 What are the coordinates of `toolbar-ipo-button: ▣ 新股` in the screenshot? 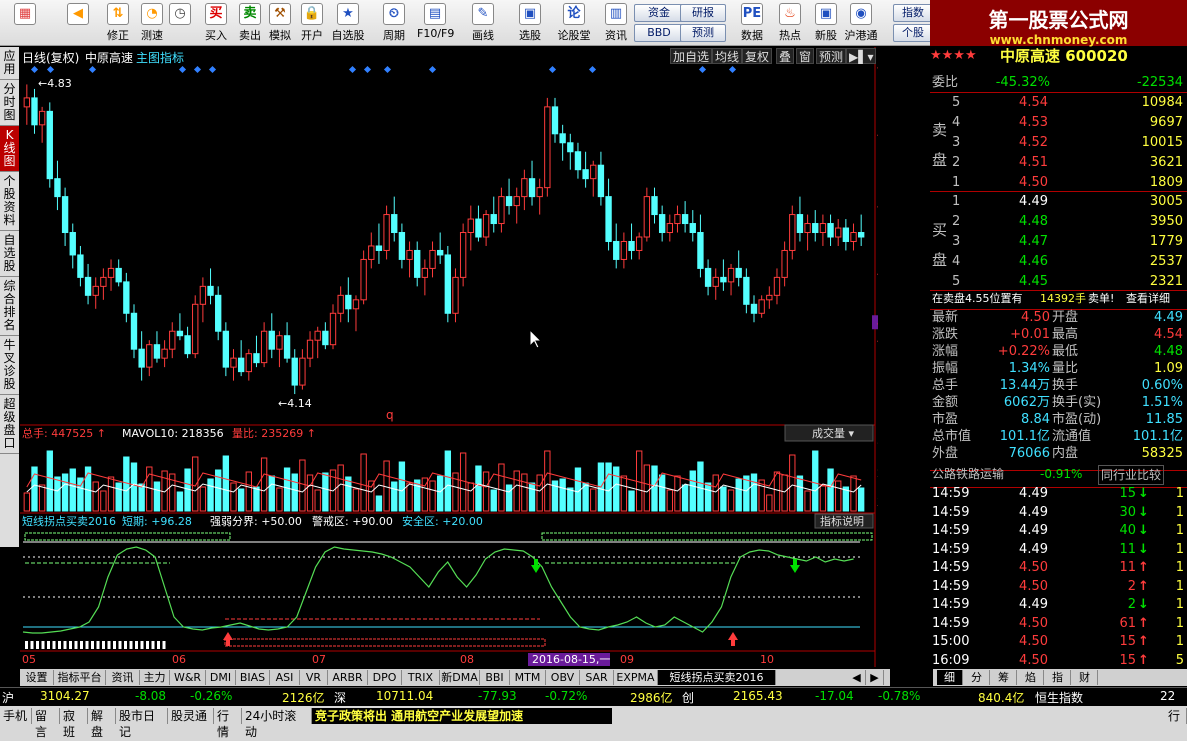 It's located at (826, 23).